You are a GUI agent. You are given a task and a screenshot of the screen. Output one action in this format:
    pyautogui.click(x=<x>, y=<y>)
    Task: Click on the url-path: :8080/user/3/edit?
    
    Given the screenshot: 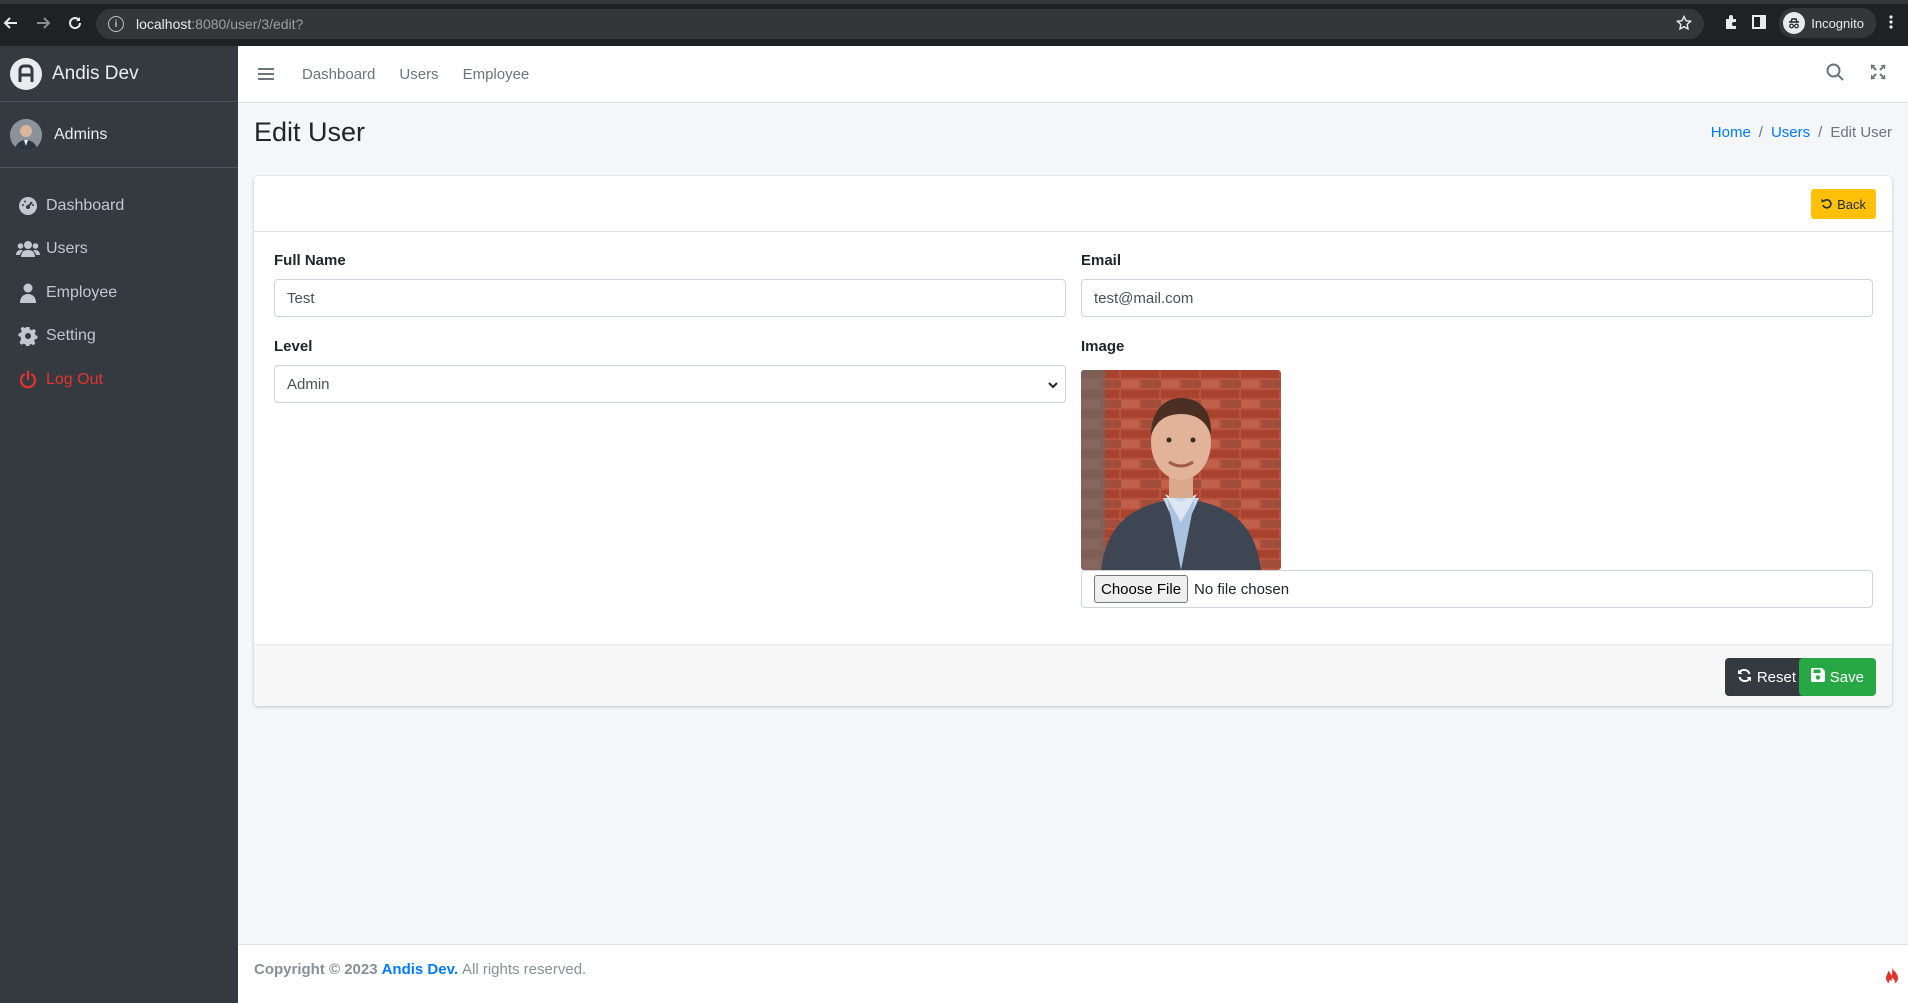 What is the action you would take?
    pyautogui.click(x=247, y=24)
    